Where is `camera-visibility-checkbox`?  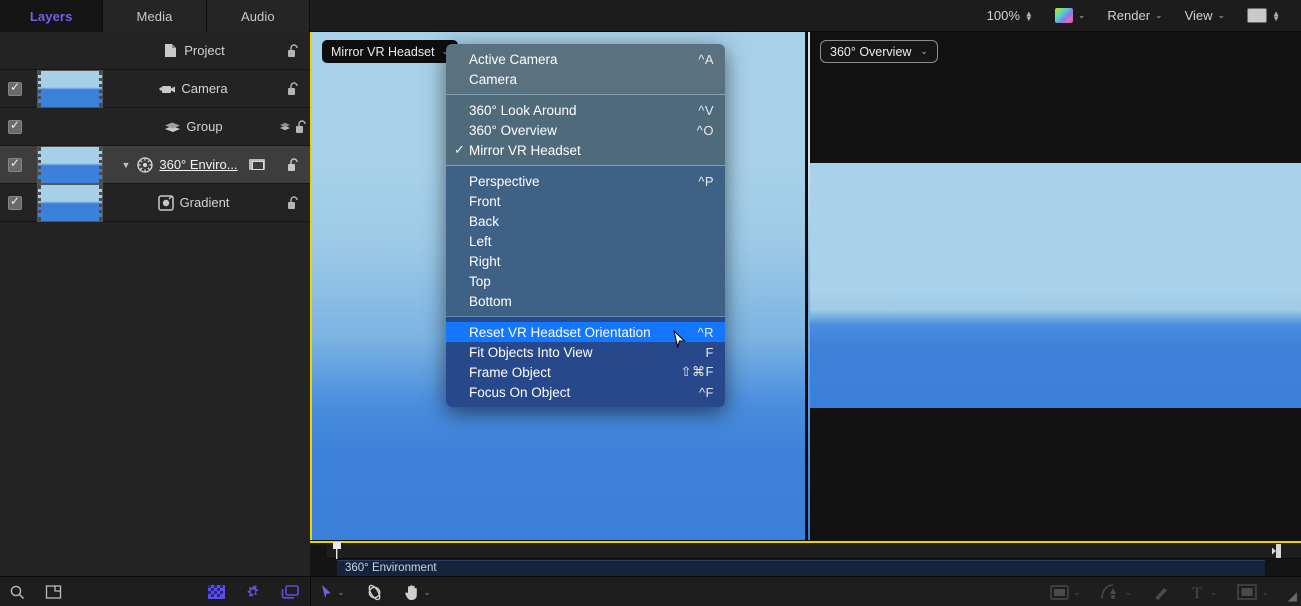
camera-visibility-checkbox is located at coordinates (15, 88).